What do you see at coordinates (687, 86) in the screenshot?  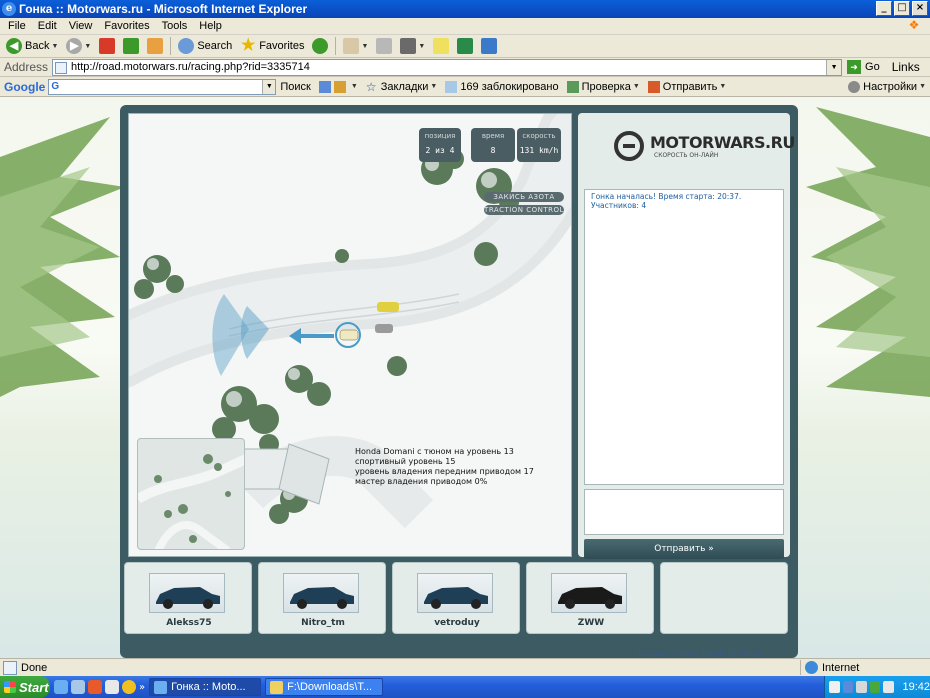 I see `google-send-button: Отправить ▼` at bounding box center [687, 86].